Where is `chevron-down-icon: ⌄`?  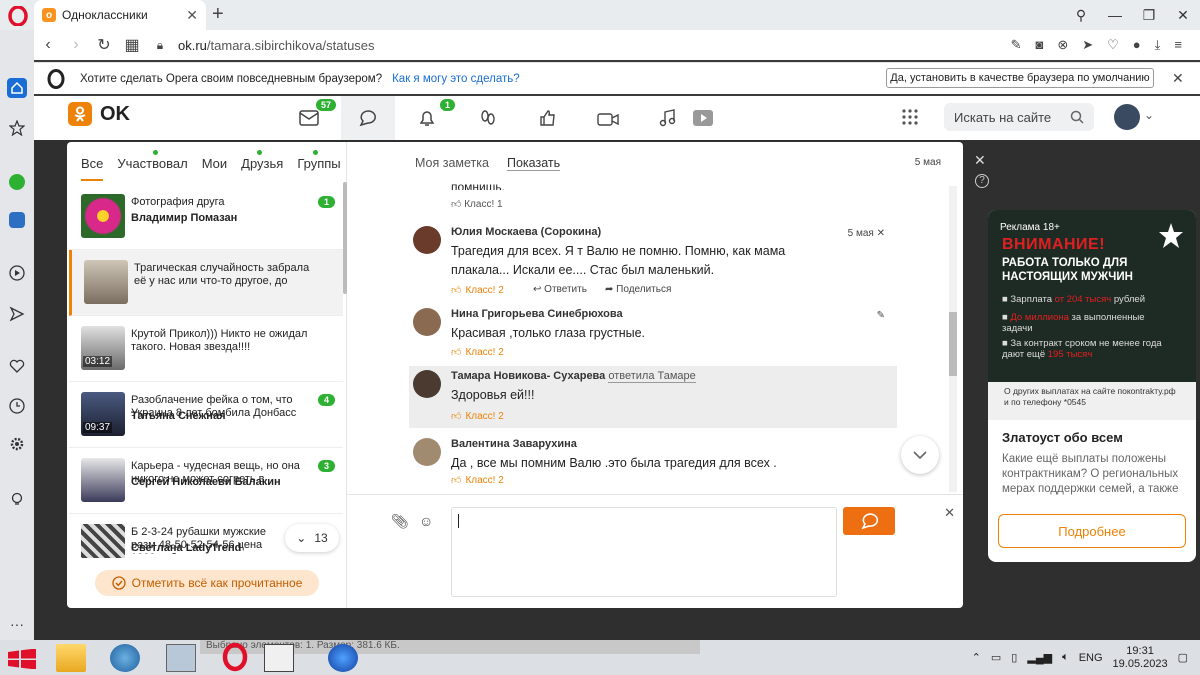
chevron-down-icon: ⌄ is located at coordinates (1149, 115).